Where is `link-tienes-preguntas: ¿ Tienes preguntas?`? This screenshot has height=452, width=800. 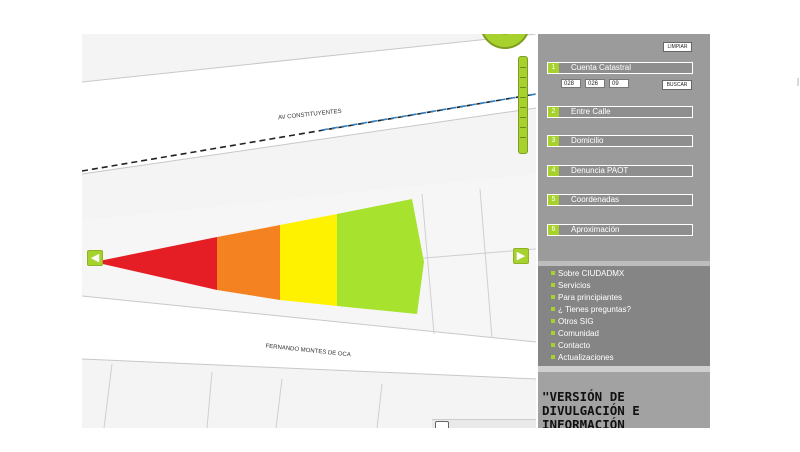
link-tienes-preguntas: ¿ Tienes preguntas? is located at coordinates (591, 310).